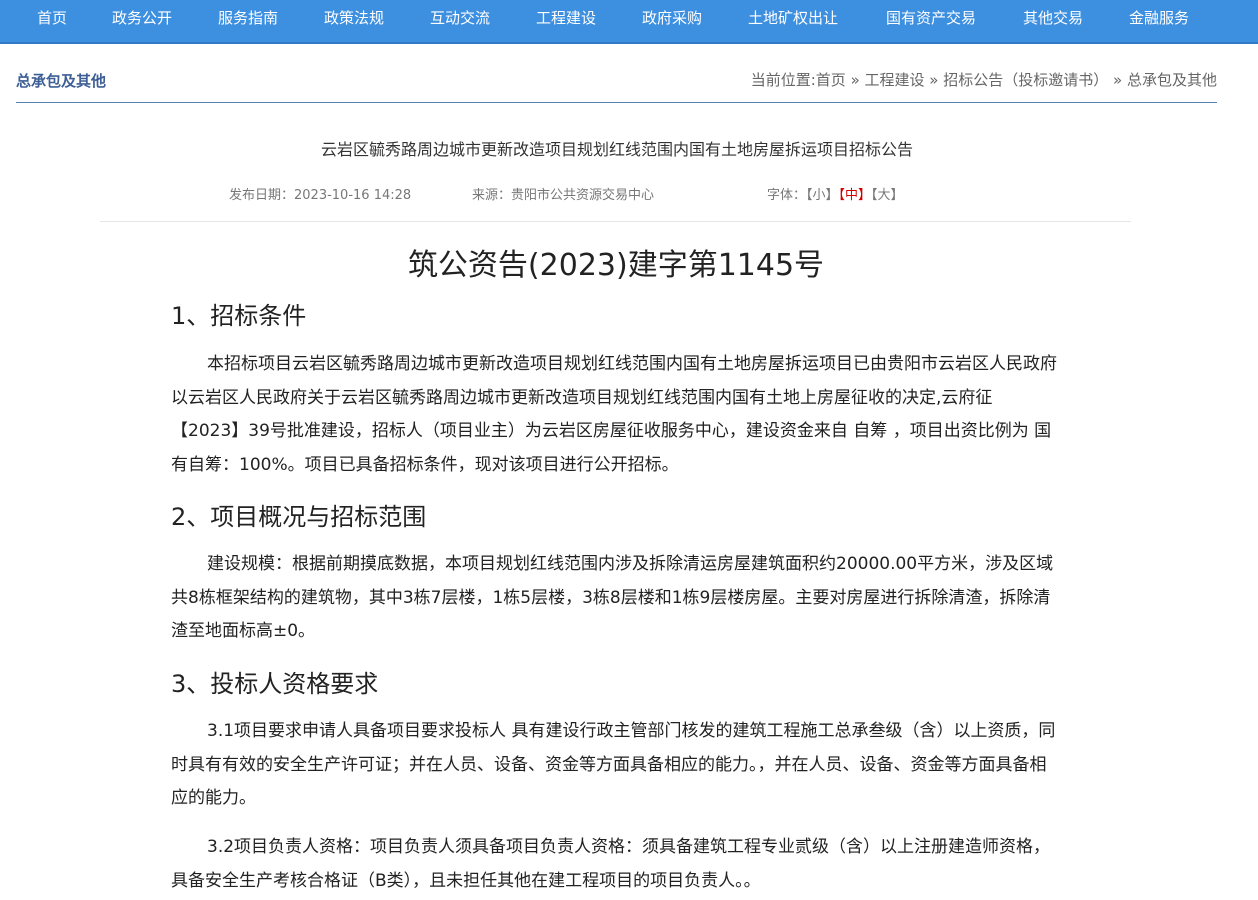 The height and width of the screenshot is (900, 1258). Describe the element at coordinates (615, 221) in the screenshot. I see `title-divider` at that location.